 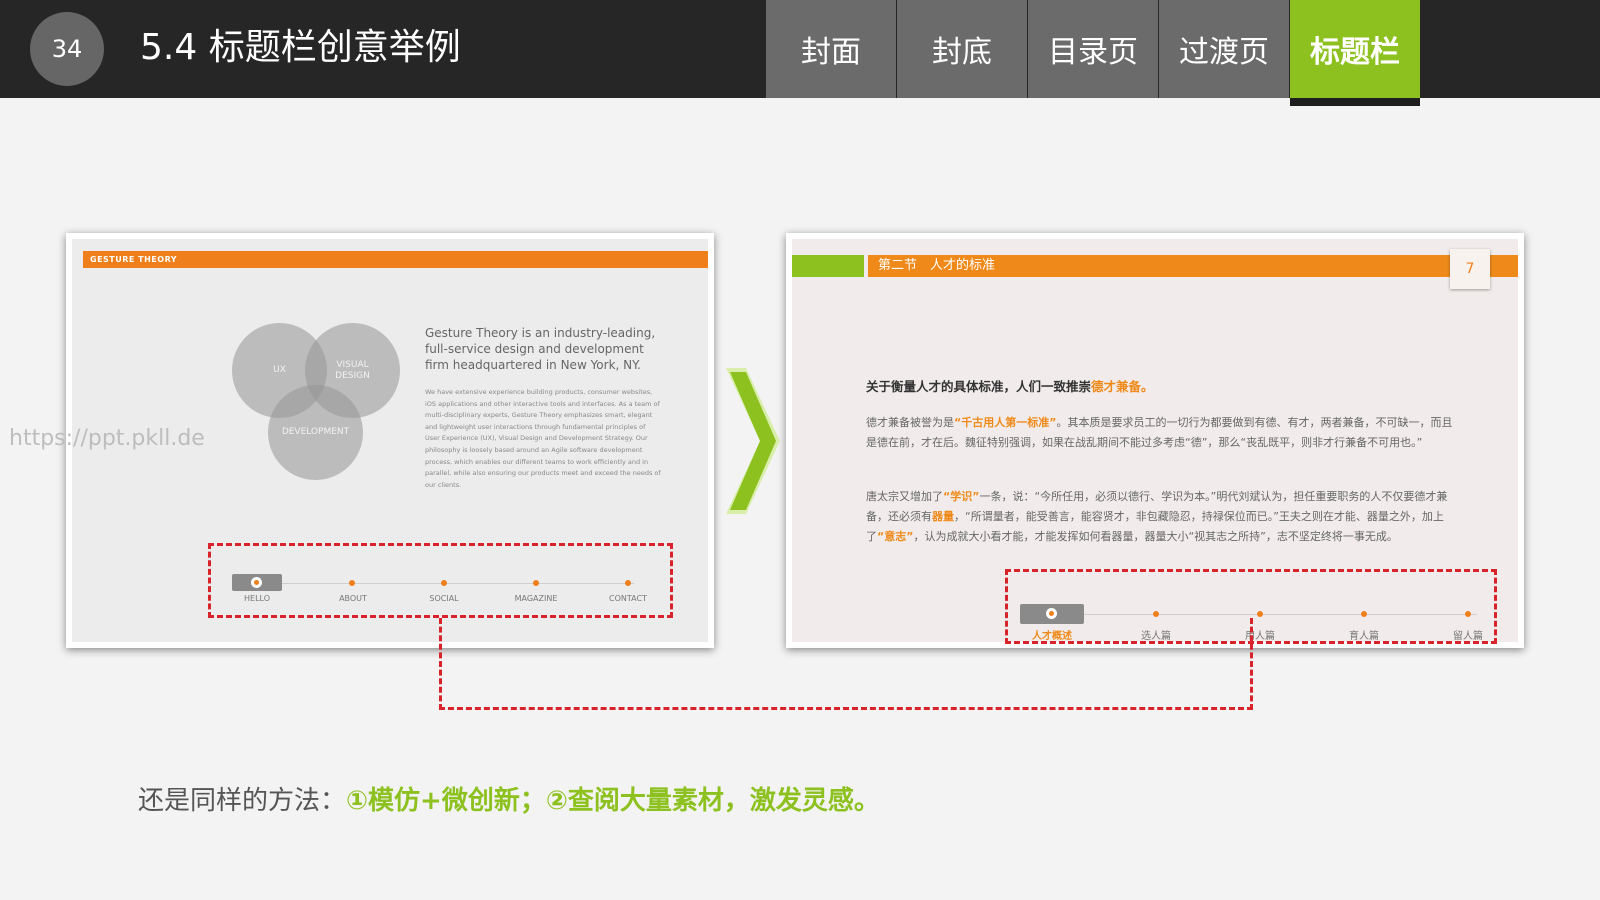 What do you see at coordinates (440, 580) in the screenshot?
I see `highlight-box-left-nav` at bounding box center [440, 580].